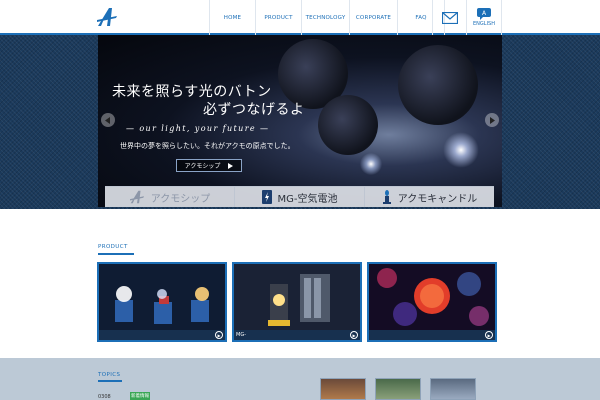  What do you see at coordinates (104, 397) in the screenshot?
I see `topic-date: 0308` at bounding box center [104, 397].